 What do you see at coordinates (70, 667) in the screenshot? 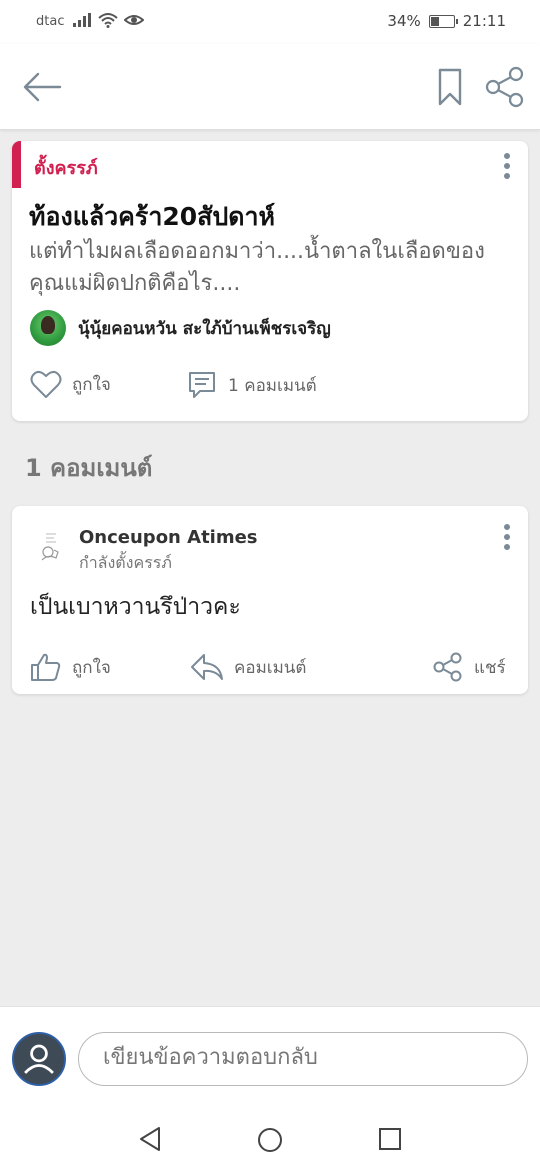
I see `comment-like-button: ถูกใจ` at bounding box center [70, 667].